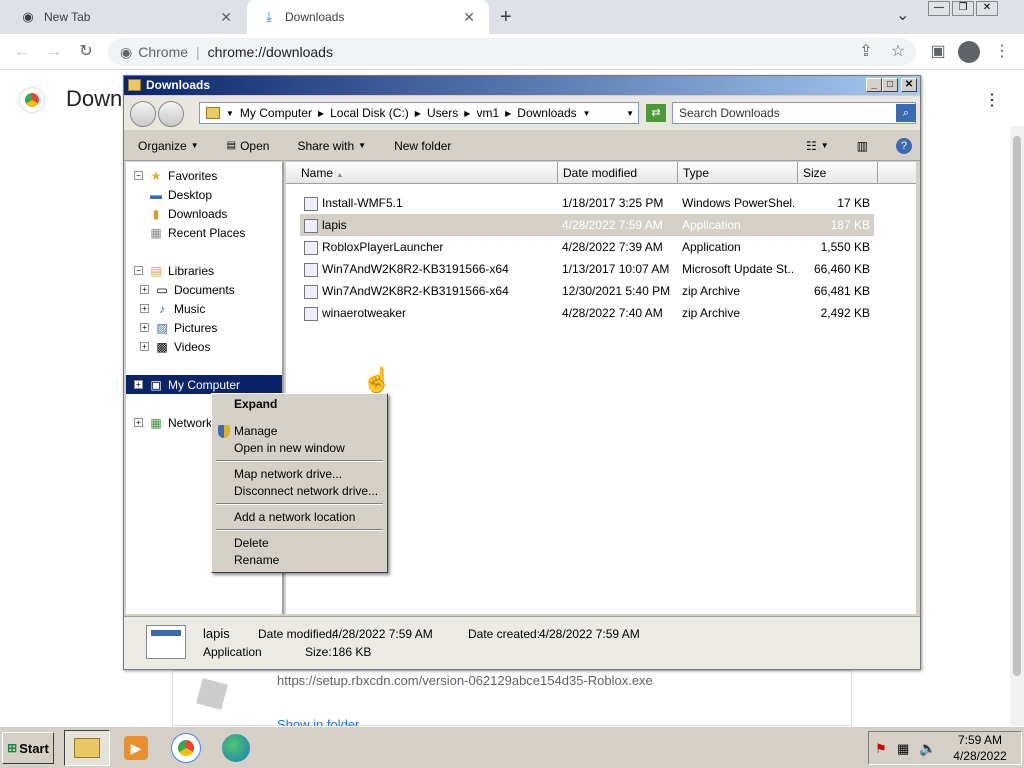 This screenshot has height=768, width=1024. I want to click on help-button: ?, so click(901, 145).